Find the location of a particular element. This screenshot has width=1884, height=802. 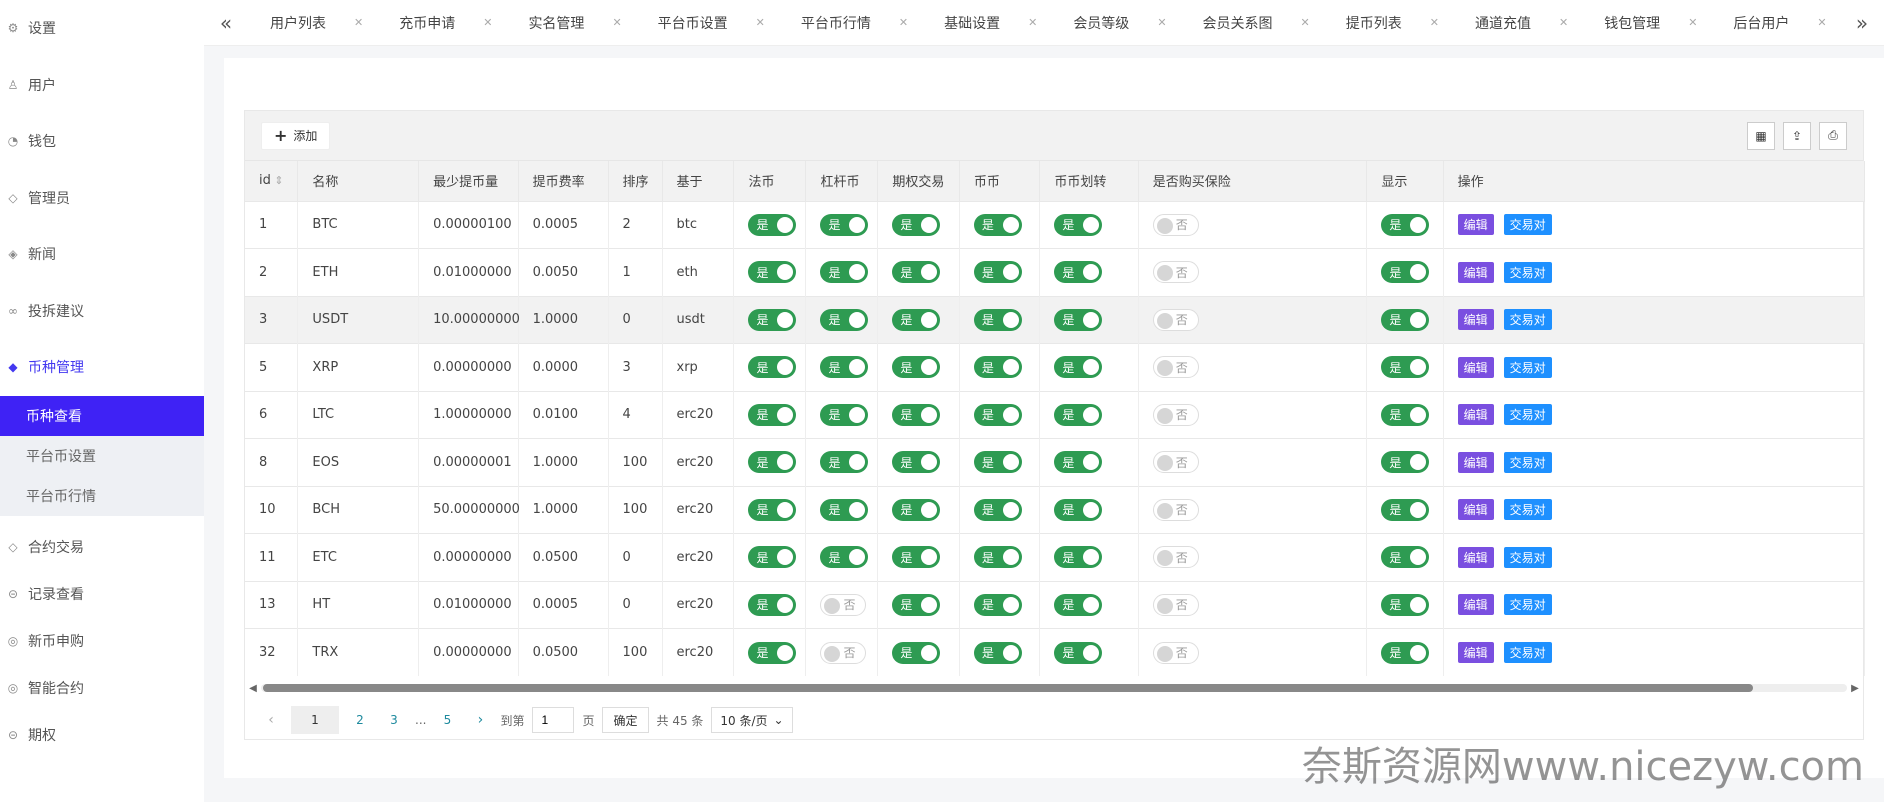

tab: 充币申请 ✕ is located at coordinates (441, 23).